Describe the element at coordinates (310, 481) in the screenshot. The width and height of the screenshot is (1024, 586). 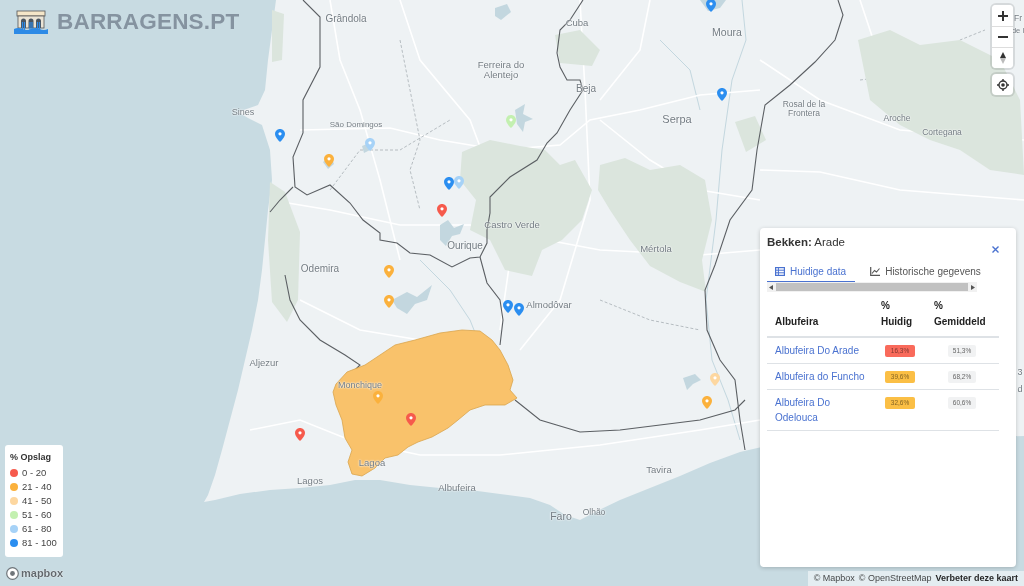
I see `place-label: Lagos` at that location.